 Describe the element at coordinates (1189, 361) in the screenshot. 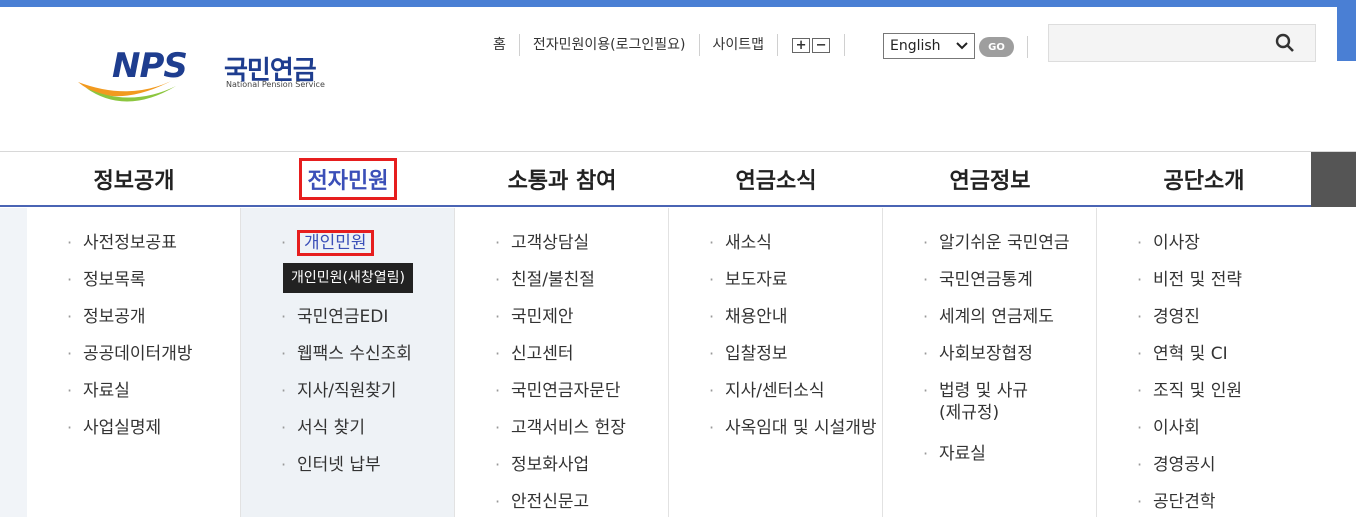

I see `submenu-item: 연혁 및 CI` at that location.